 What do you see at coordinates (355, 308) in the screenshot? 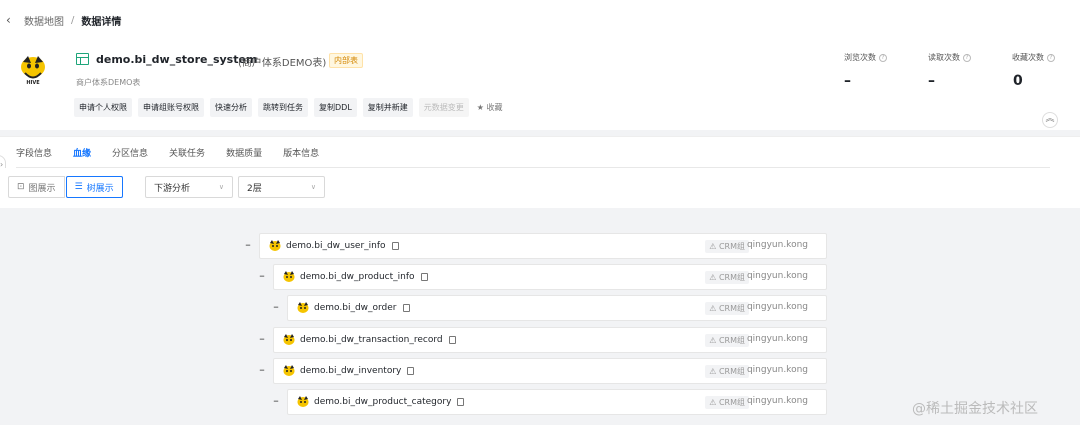
I see `lineage-node-name: demo.bi_dw_order` at bounding box center [355, 308].